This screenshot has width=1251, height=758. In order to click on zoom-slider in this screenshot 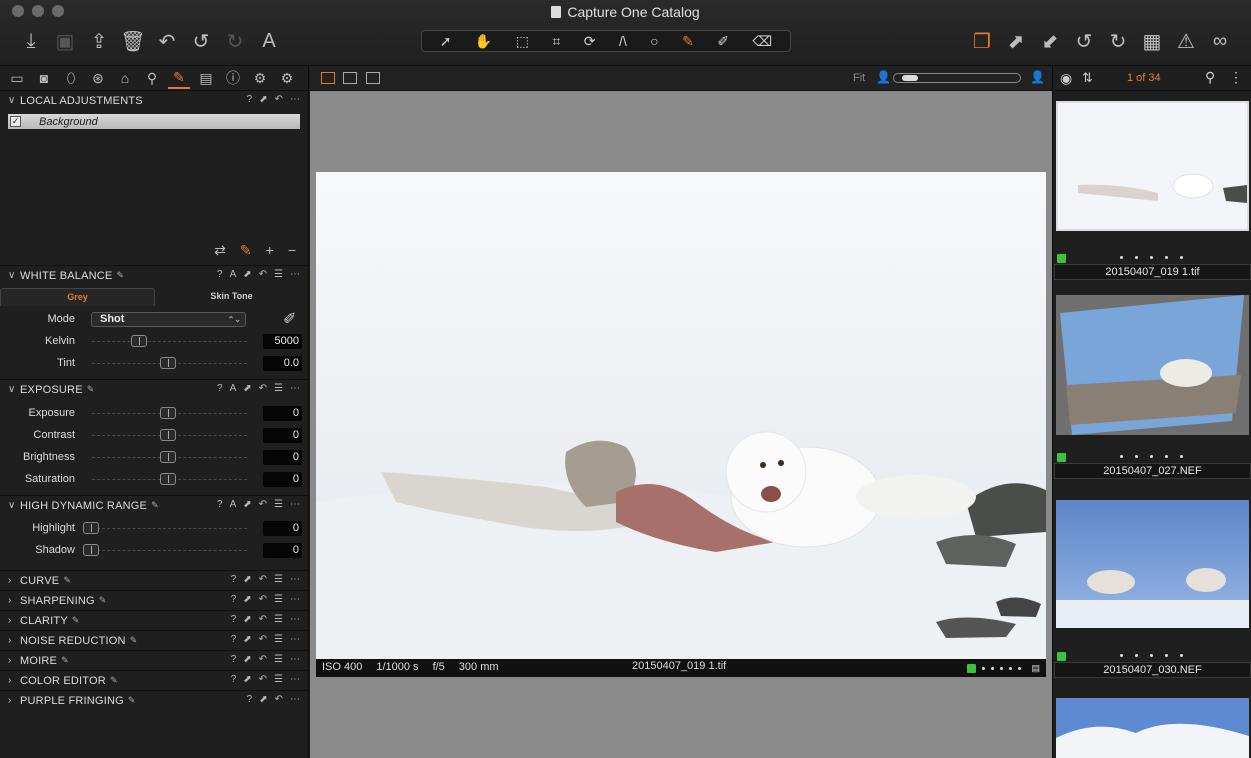, I will do `click(957, 78)`.